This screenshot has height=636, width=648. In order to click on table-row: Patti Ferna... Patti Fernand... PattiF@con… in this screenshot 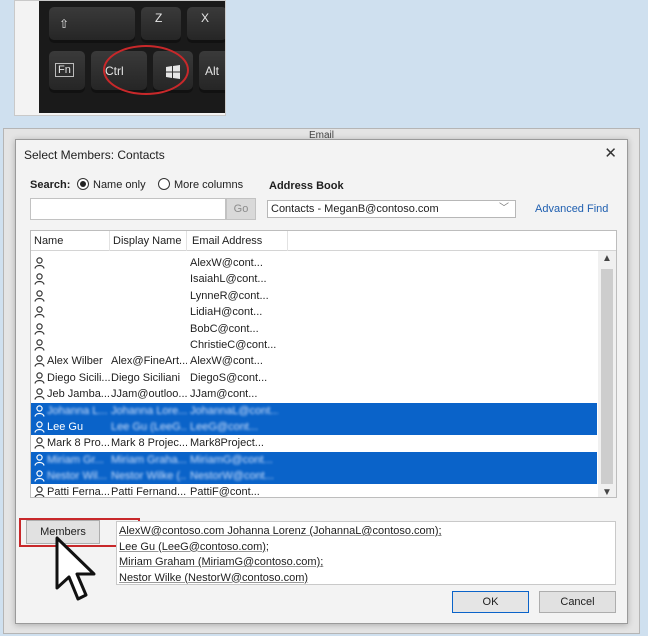, I will do `click(314, 491)`.